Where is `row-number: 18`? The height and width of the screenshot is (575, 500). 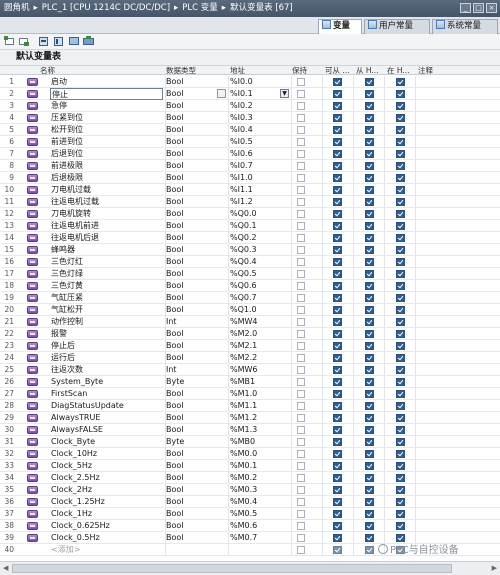 row-number: 18 is located at coordinates (7, 286).